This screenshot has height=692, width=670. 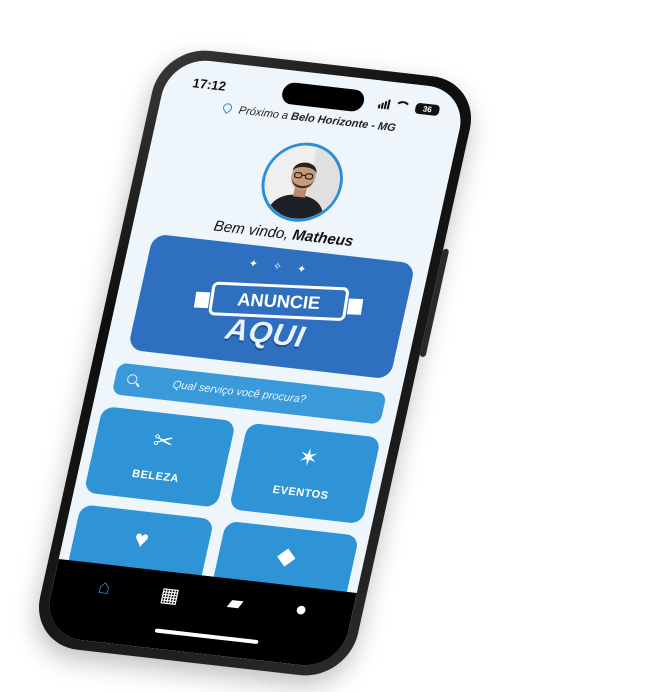 What do you see at coordinates (251, 230) in the screenshot?
I see `welcome-greeting: Bem vindo,` at bounding box center [251, 230].